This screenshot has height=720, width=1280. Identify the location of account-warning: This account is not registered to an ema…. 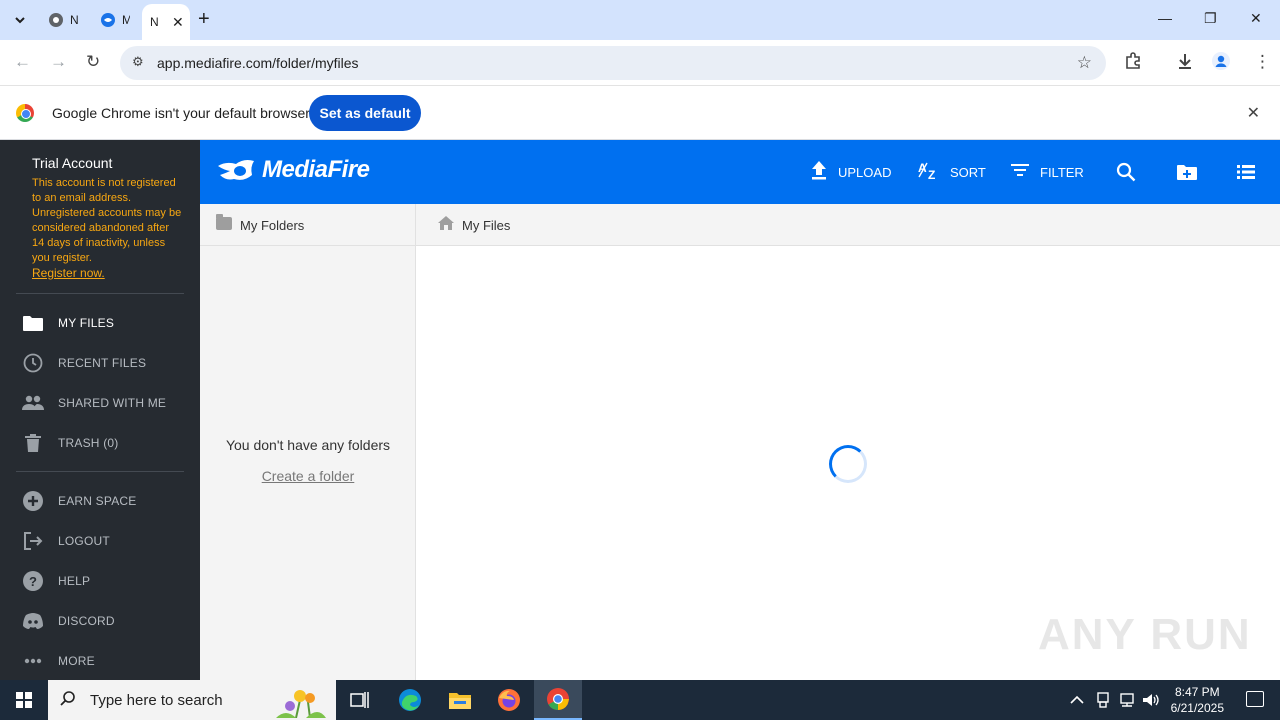
(107, 220).